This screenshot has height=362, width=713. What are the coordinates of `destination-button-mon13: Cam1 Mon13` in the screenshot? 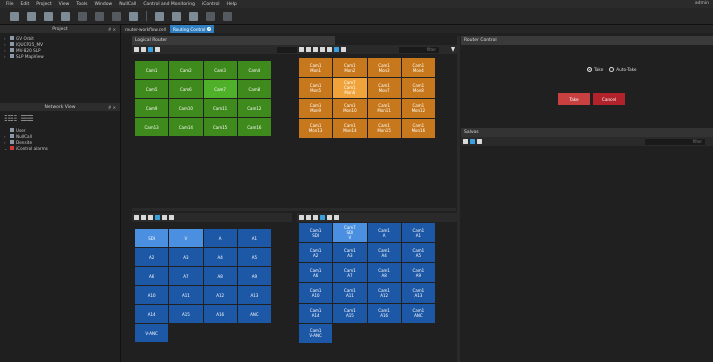 It's located at (316, 128).